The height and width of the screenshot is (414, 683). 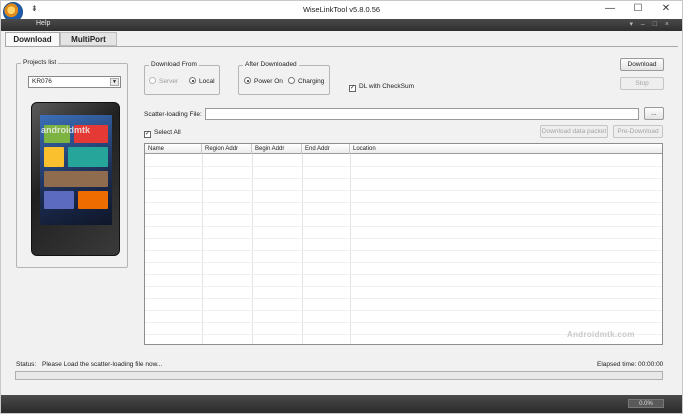 I want to click on preview-watermark: androidmtk, so click(x=66, y=130).